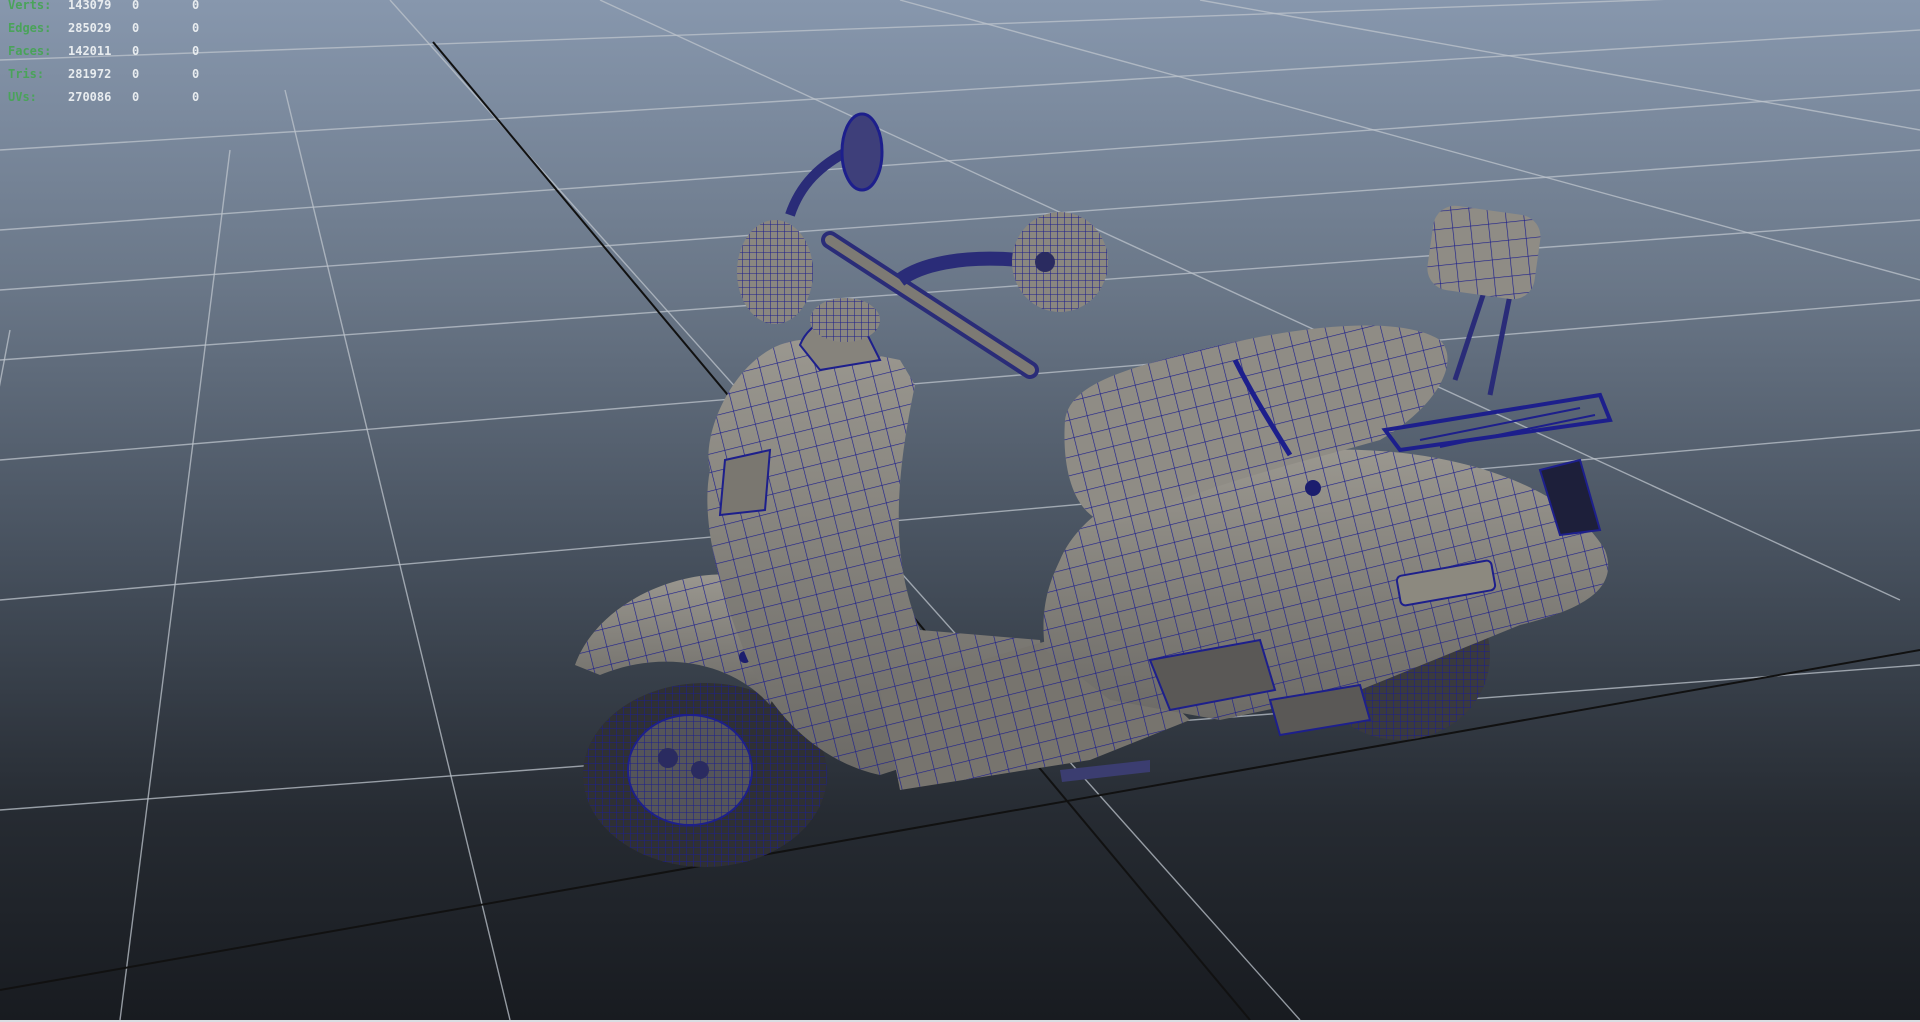 Image resolution: width=1920 pixels, height=1022 pixels. What do you see at coordinates (90, 6) in the screenshot?
I see `hud-total: 143079` at bounding box center [90, 6].